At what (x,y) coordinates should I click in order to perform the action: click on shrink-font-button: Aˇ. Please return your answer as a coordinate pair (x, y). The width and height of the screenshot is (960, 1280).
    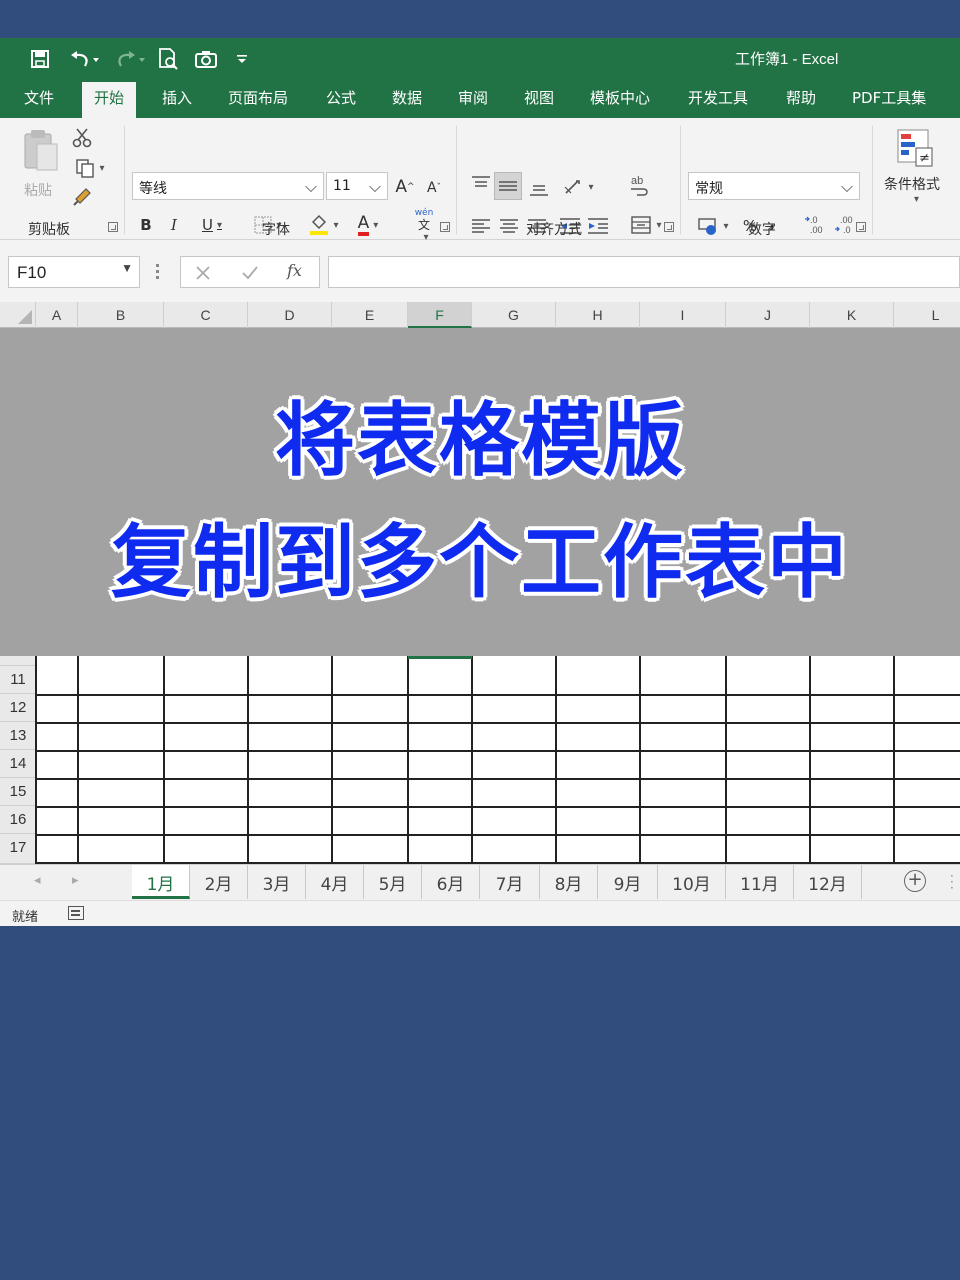
    Looking at the image, I should click on (434, 188).